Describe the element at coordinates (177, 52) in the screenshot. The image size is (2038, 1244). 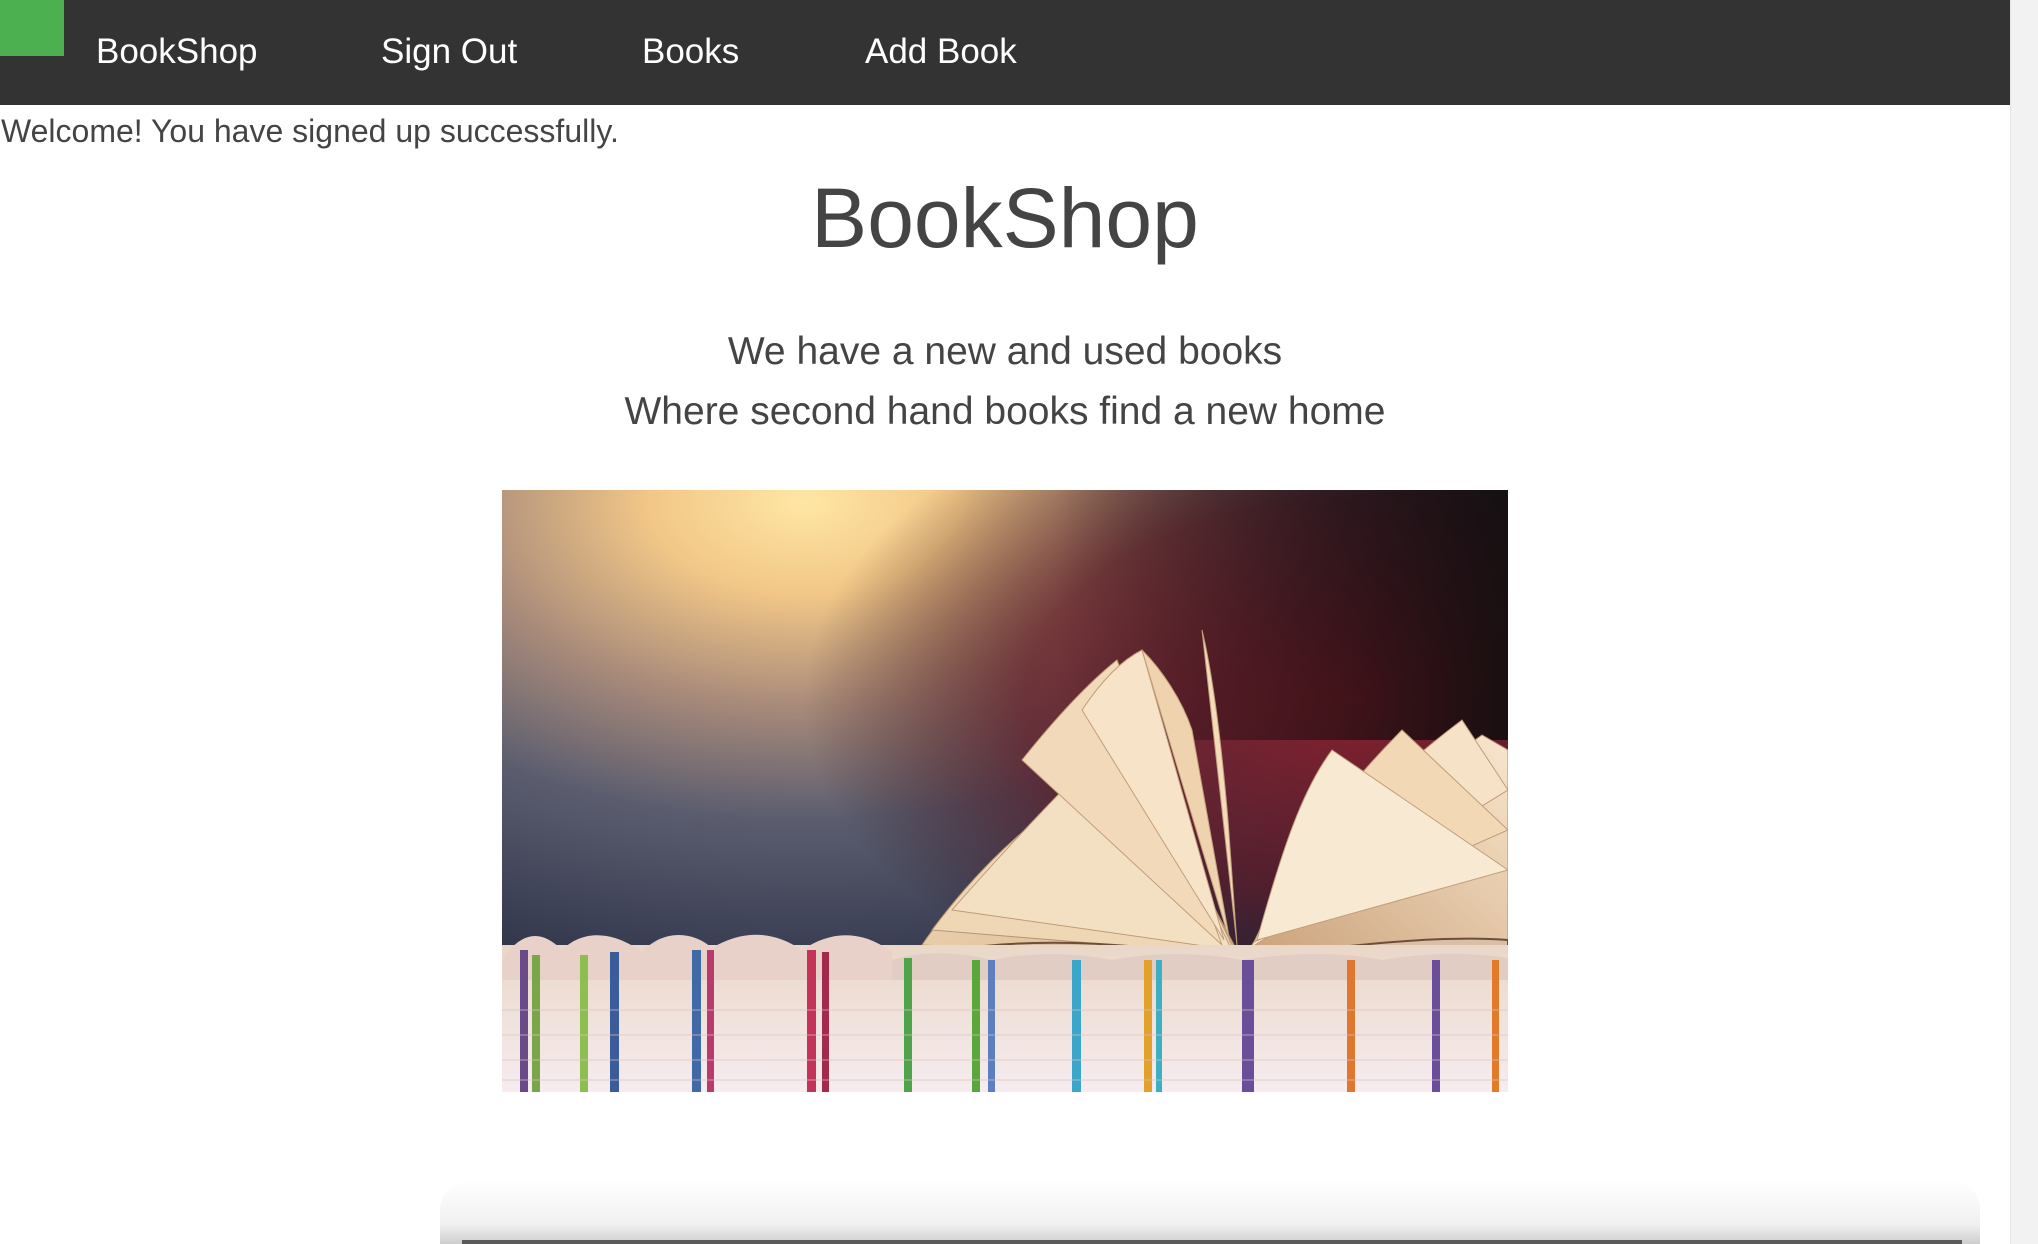
I see `nav-link-bookshop: BookShop` at that location.